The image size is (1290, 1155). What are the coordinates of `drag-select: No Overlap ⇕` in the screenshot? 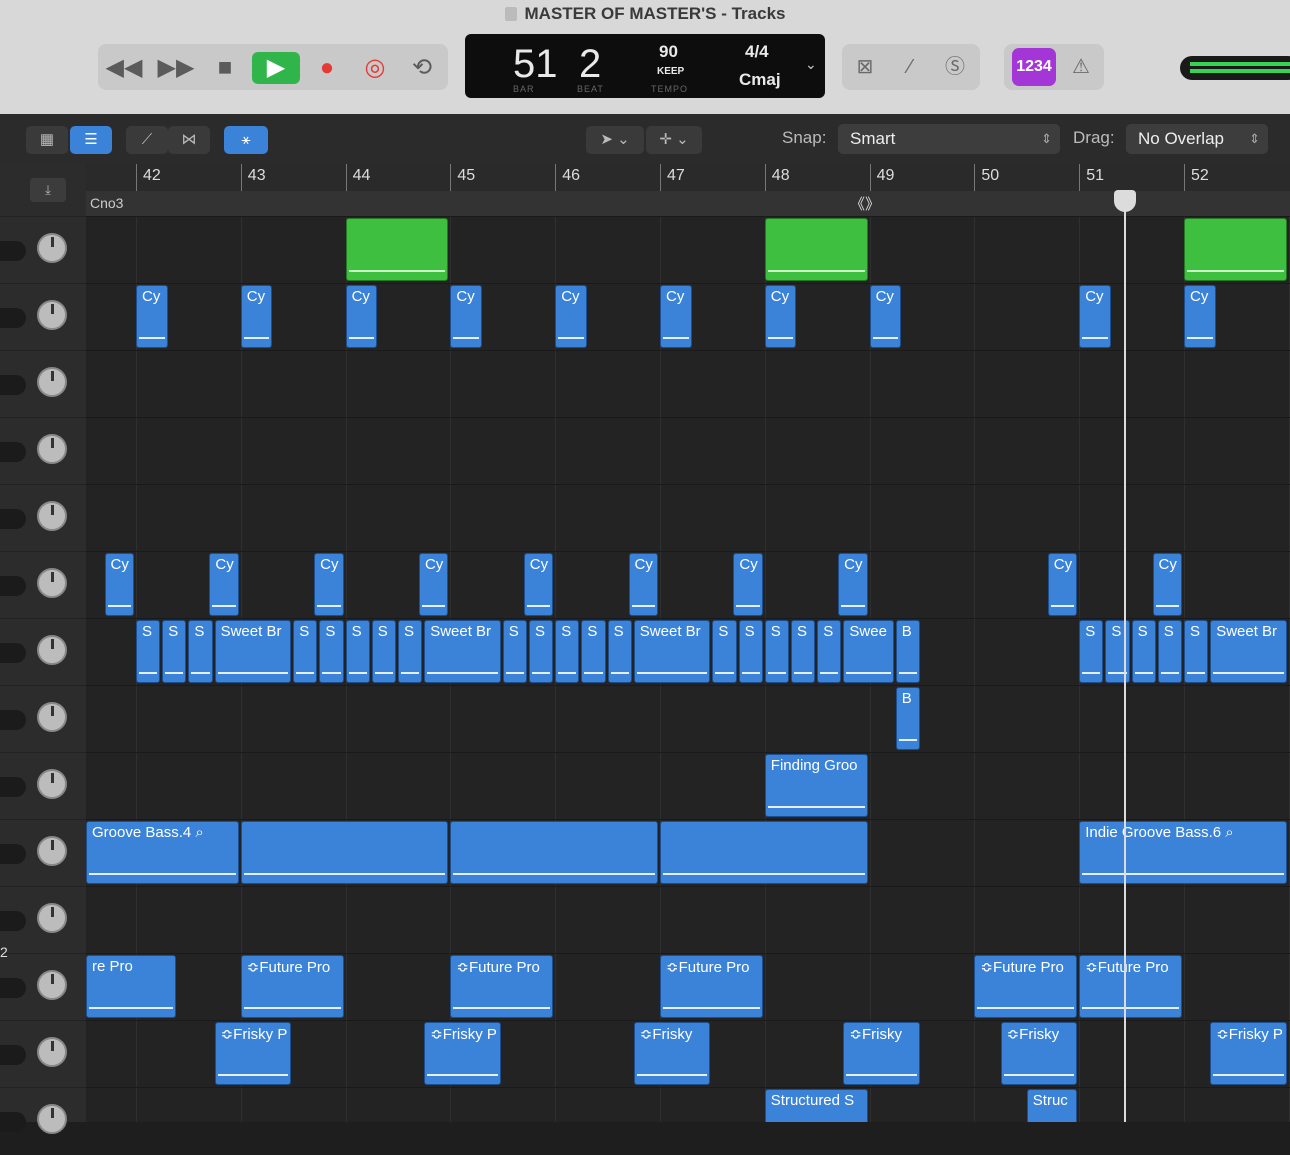 It's located at (1197, 139).